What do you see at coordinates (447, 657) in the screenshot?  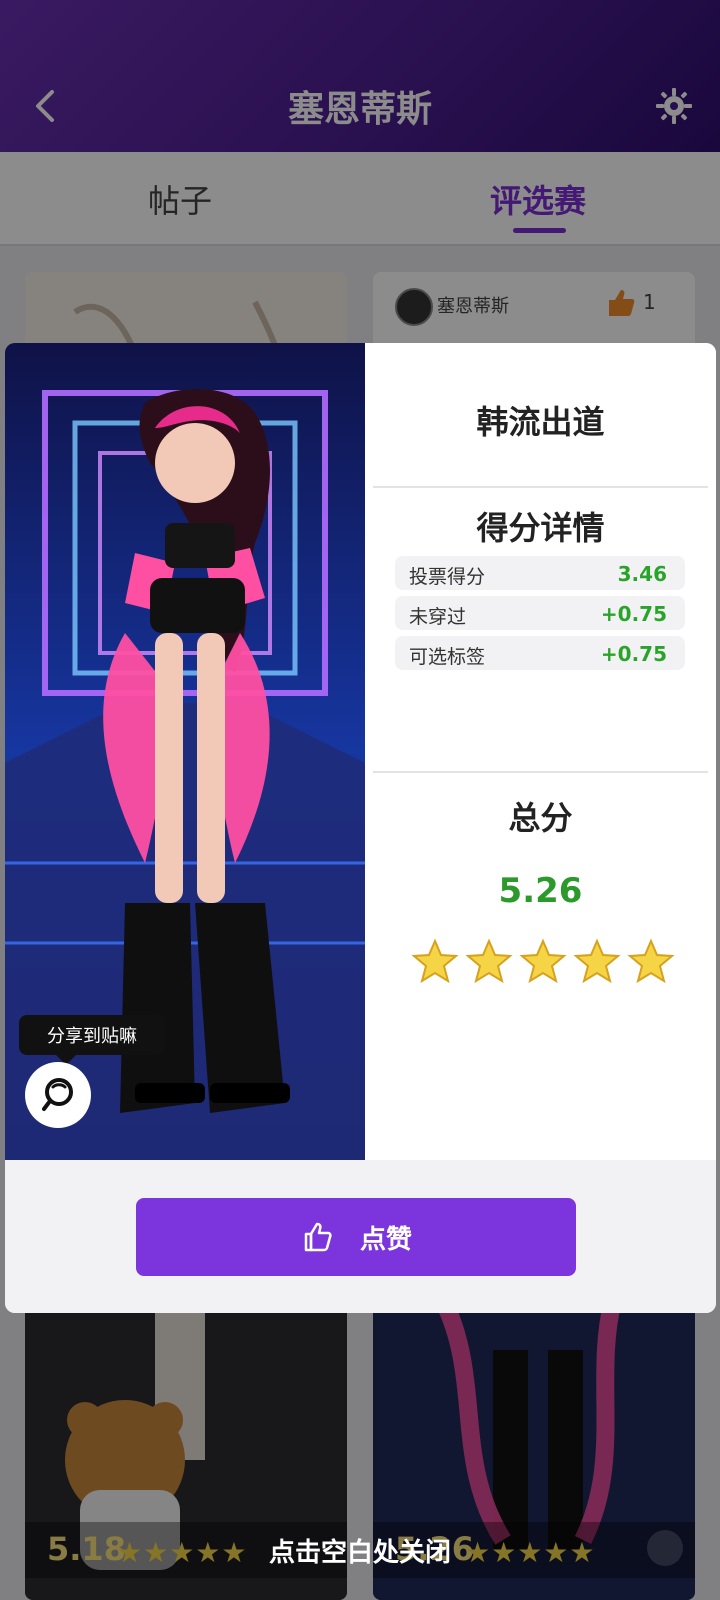 I see `score-detail-label: 可选标签` at bounding box center [447, 657].